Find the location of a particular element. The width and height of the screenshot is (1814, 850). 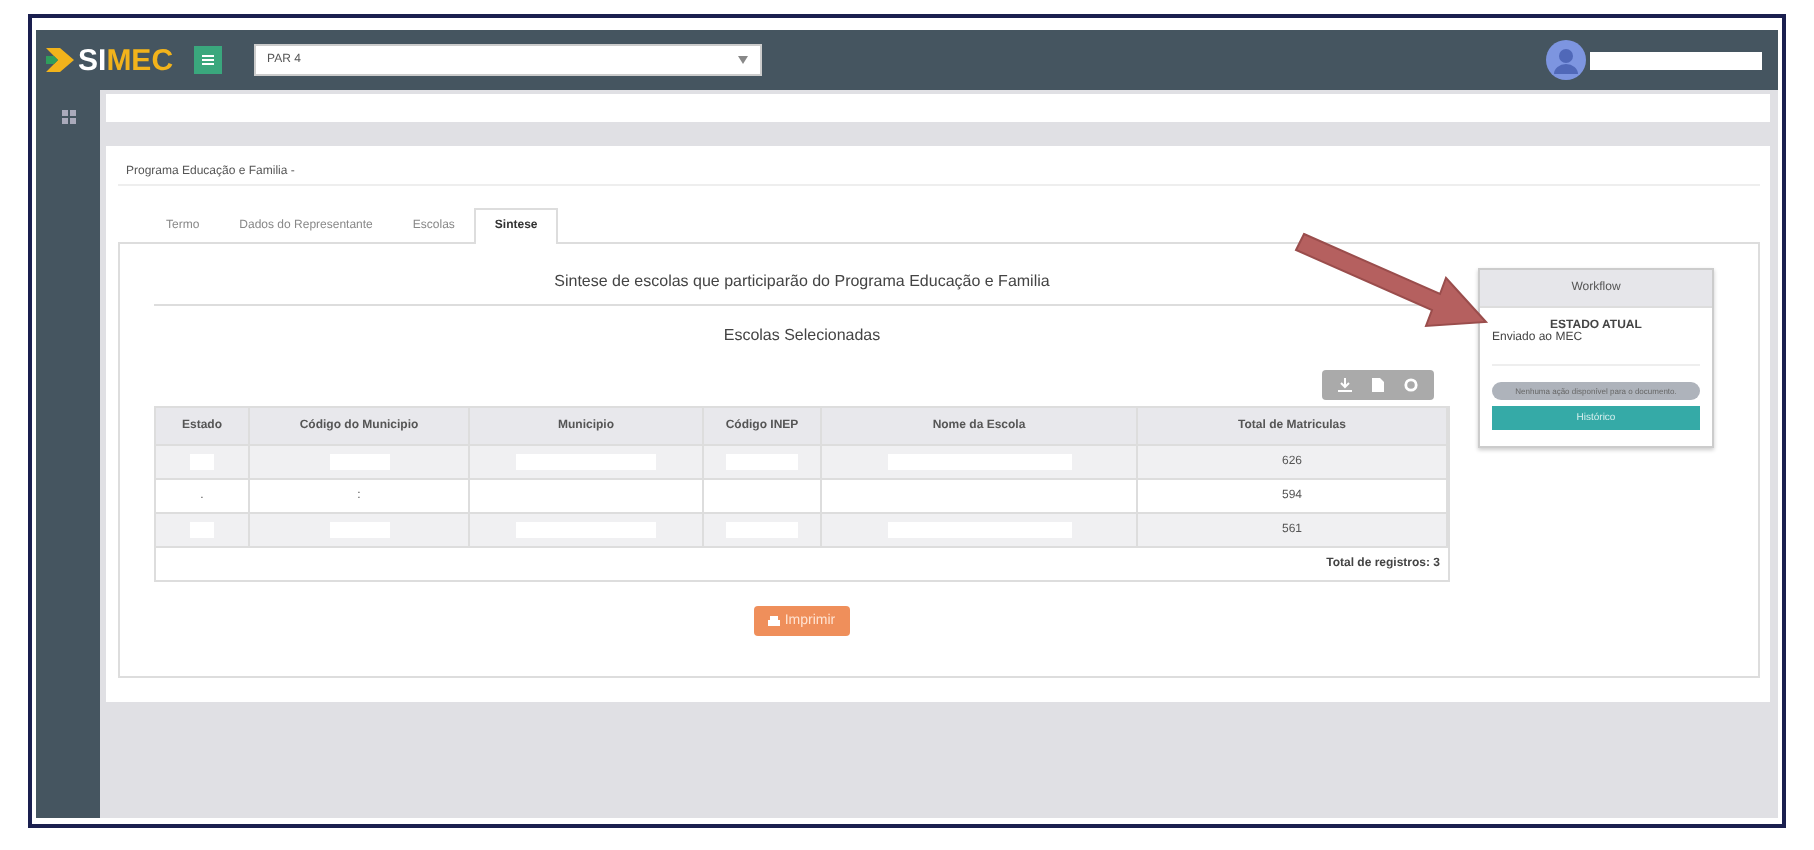

menu-icon is located at coordinates (207, 60).